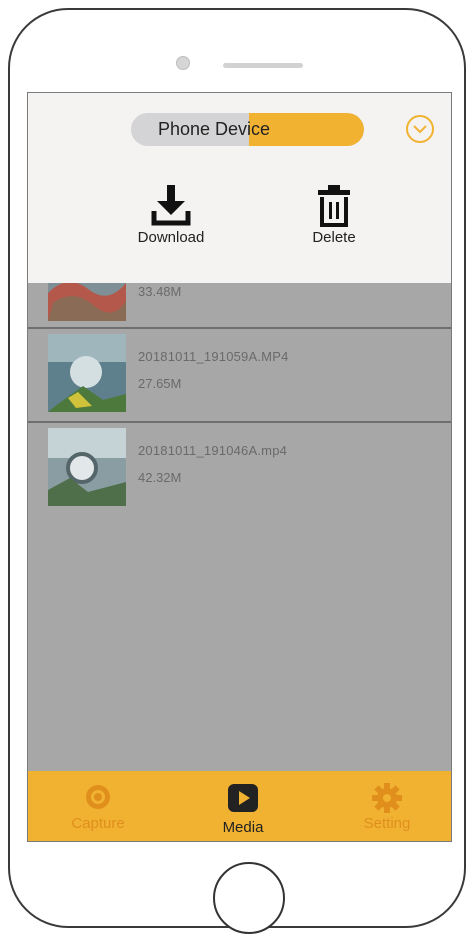 Image resolution: width=476 pixels, height=937 pixels. I want to click on home-button, so click(249, 898).